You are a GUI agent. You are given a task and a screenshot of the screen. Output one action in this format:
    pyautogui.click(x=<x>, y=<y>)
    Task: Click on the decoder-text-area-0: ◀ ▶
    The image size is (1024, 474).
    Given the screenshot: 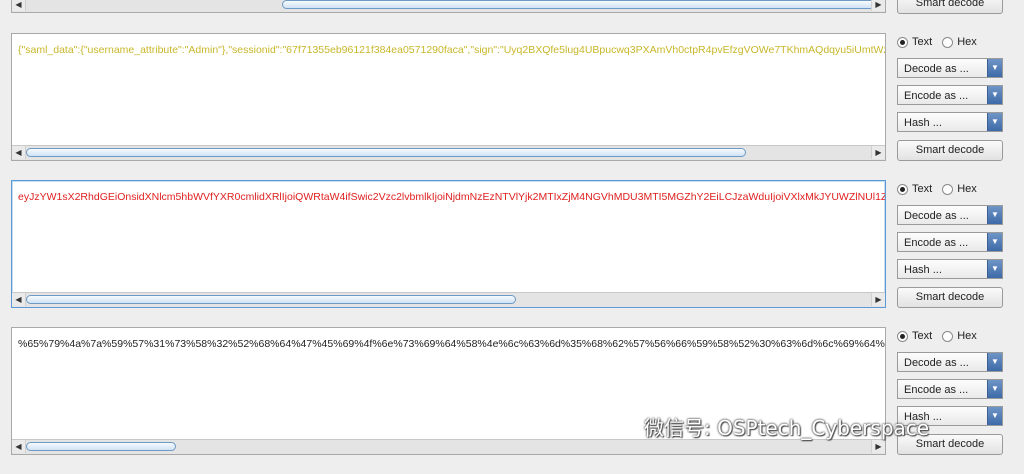 What is the action you would take?
    pyautogui.click(x=448, y=6)
    